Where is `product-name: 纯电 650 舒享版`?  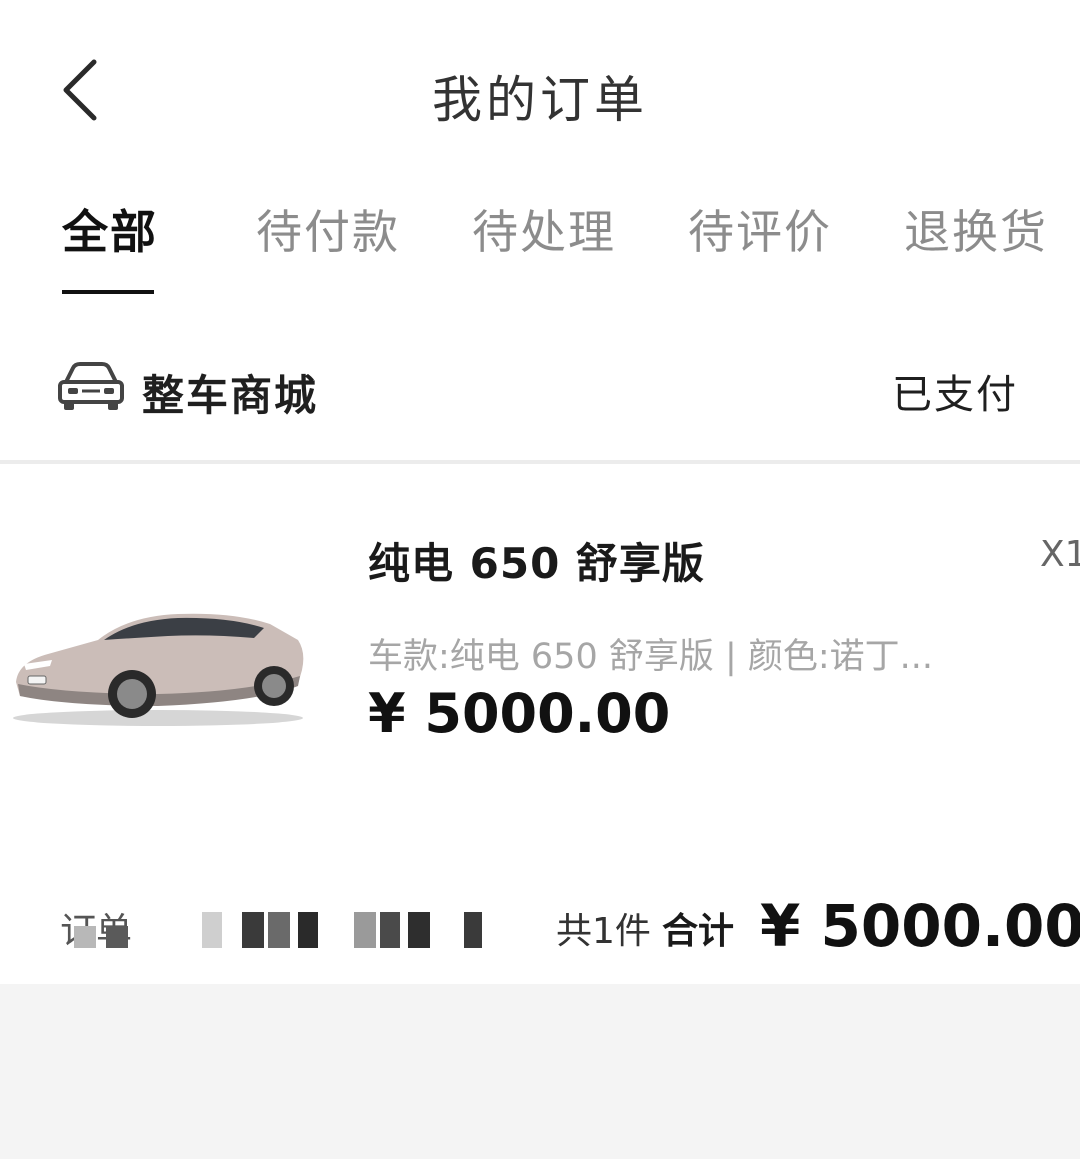 product-name: 纯电 650 舒享版 is located at coordinates (536, 560).